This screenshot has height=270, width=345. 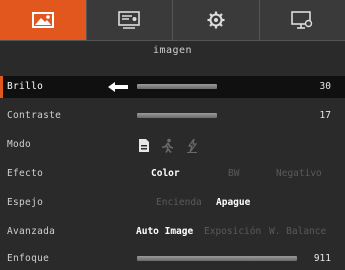 I want to click on avanzada-option-exposicion: Exposición, so click(x=232, y=232).